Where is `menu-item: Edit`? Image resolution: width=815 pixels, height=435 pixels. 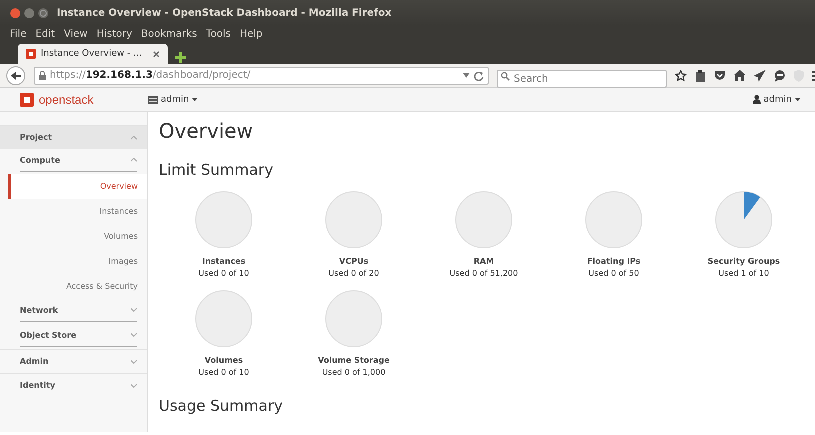
menu-item: Edit is located at coordinates (46, 34).